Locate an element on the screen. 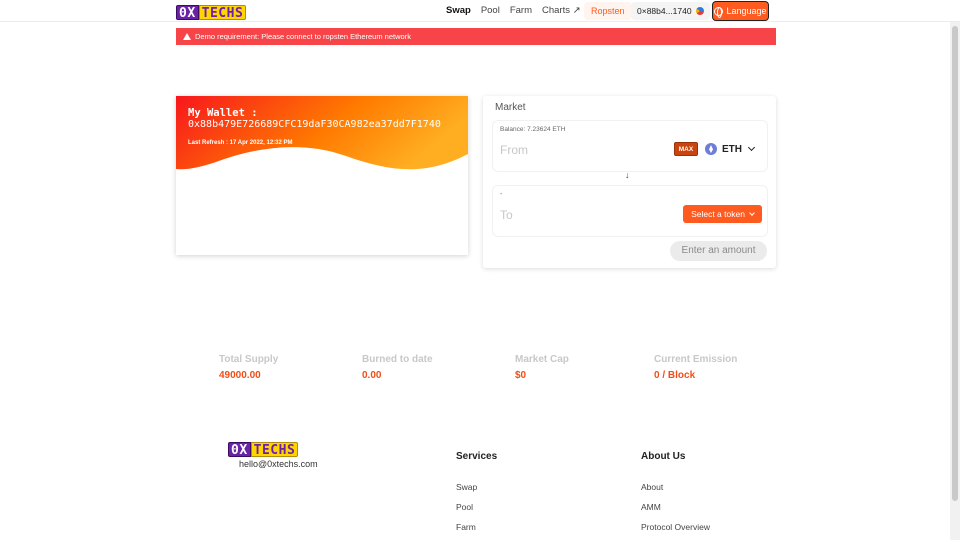 The height and width of the screenshot is (540, 960). warning-icon is located at coordinates (187, 36).